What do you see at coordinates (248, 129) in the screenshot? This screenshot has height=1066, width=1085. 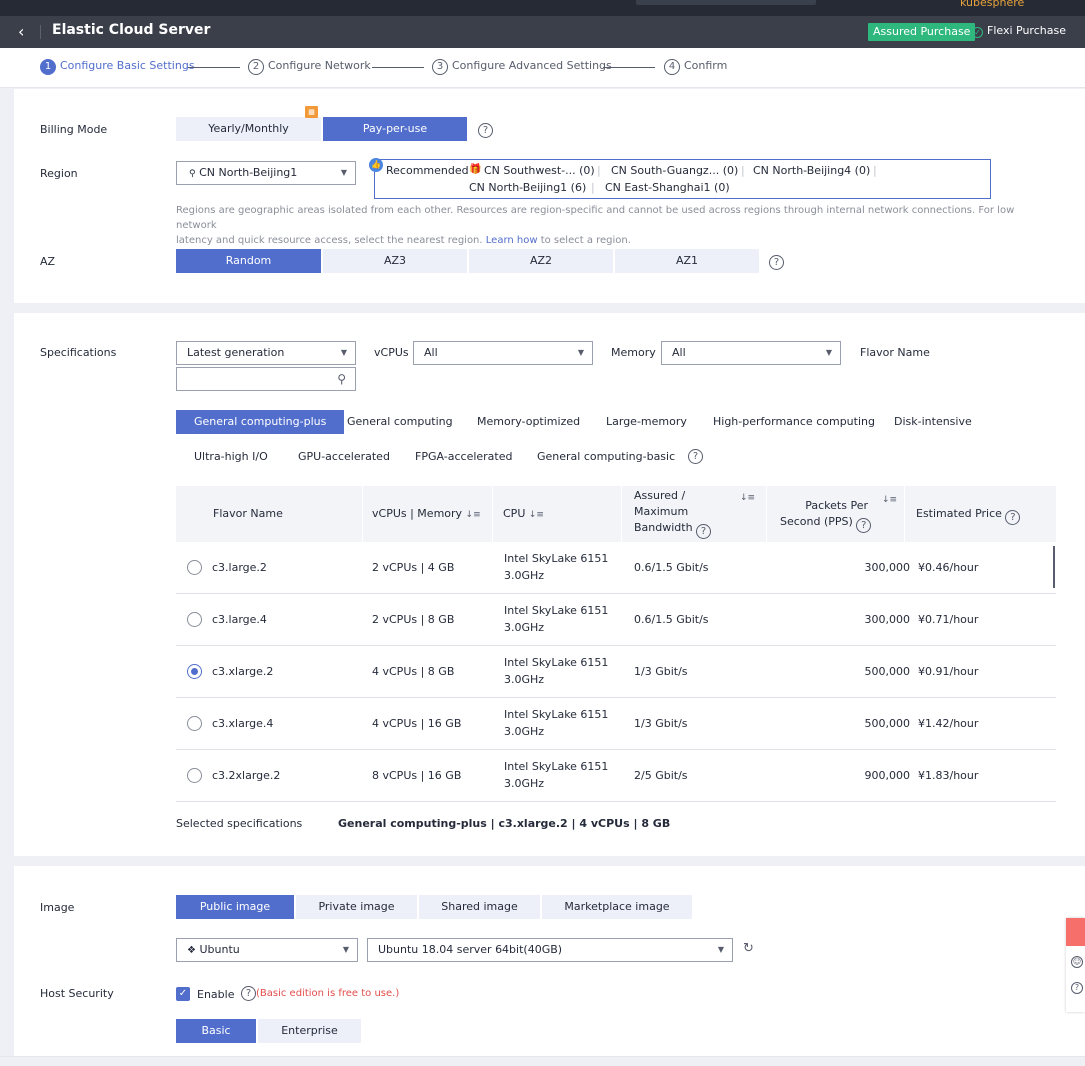 I see `billing-yearly-monthly-option: Yearly/Monthly` at bounding box center [248, 129].